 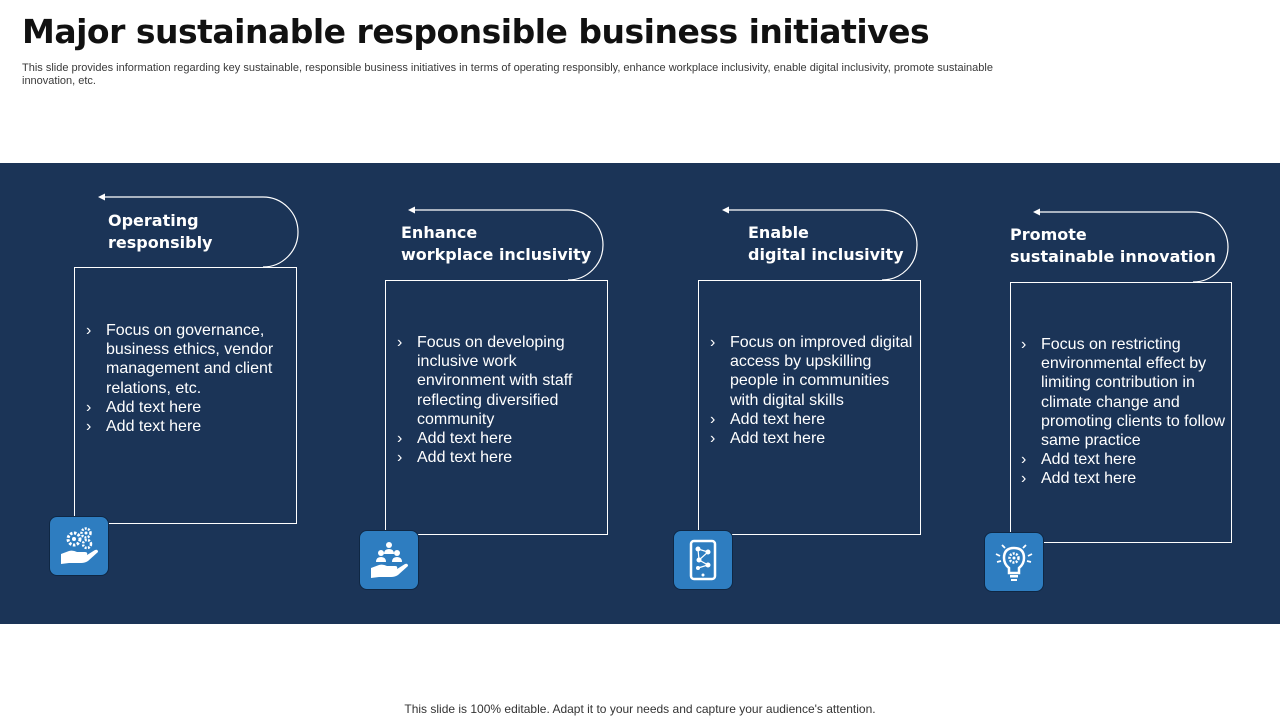 What do you see at coordinates (496, 243) in the screenshot?
I see `card-heading: Enhance workplace inclusivity` at bounding box center [496, 243].